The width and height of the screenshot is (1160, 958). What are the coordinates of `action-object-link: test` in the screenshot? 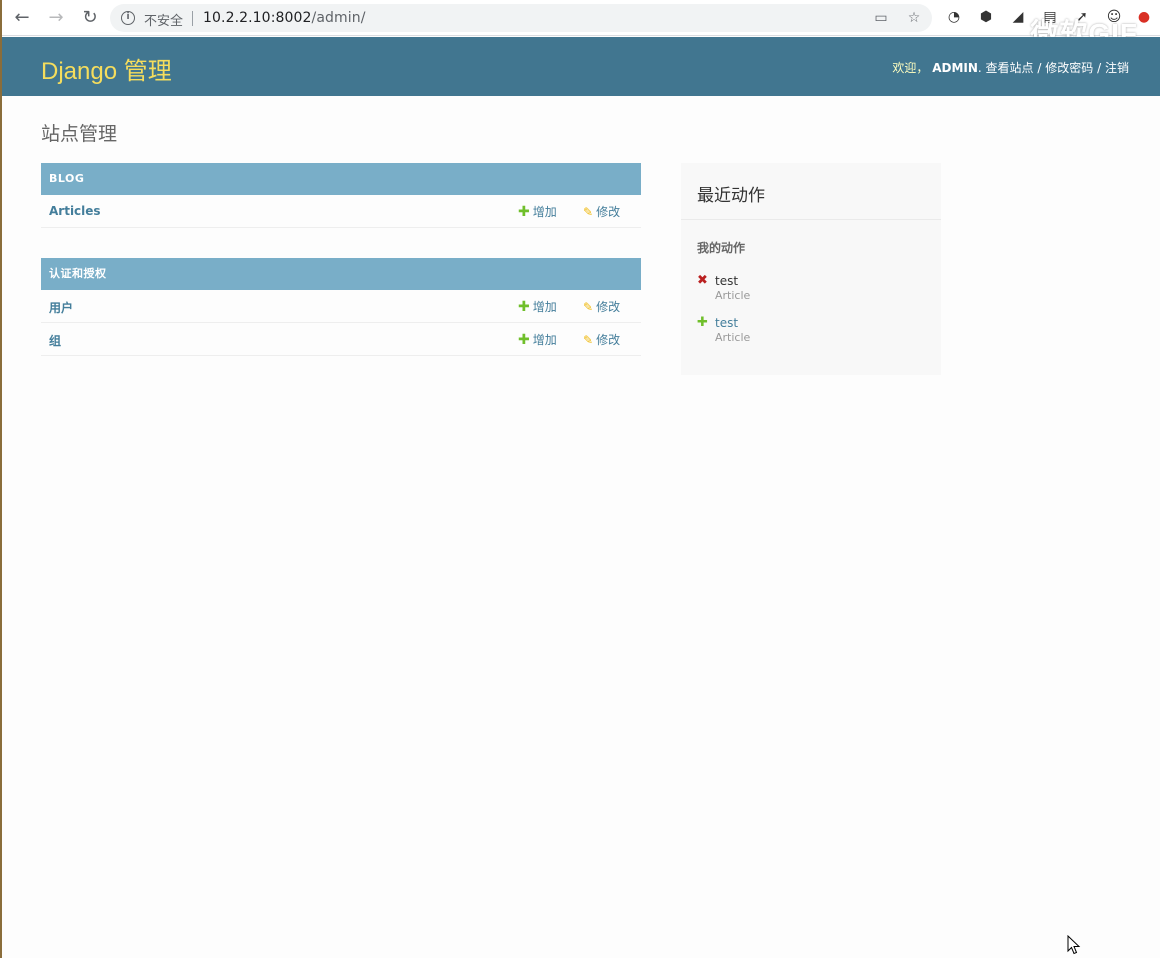 It's located at (726, 323).